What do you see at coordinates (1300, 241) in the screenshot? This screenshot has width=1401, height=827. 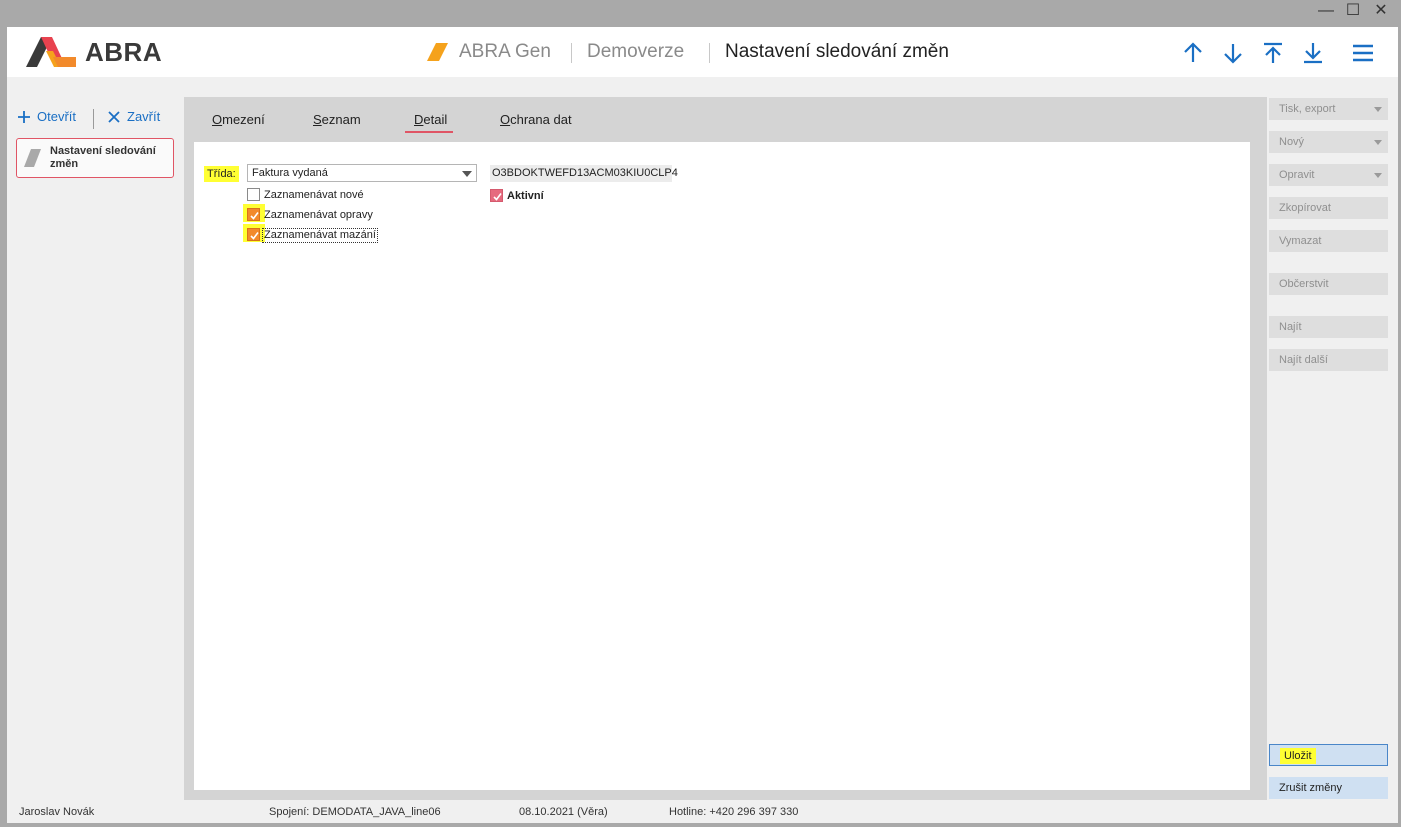 I see `delete-label: Vymazat` at bounding box center [1300, 241].